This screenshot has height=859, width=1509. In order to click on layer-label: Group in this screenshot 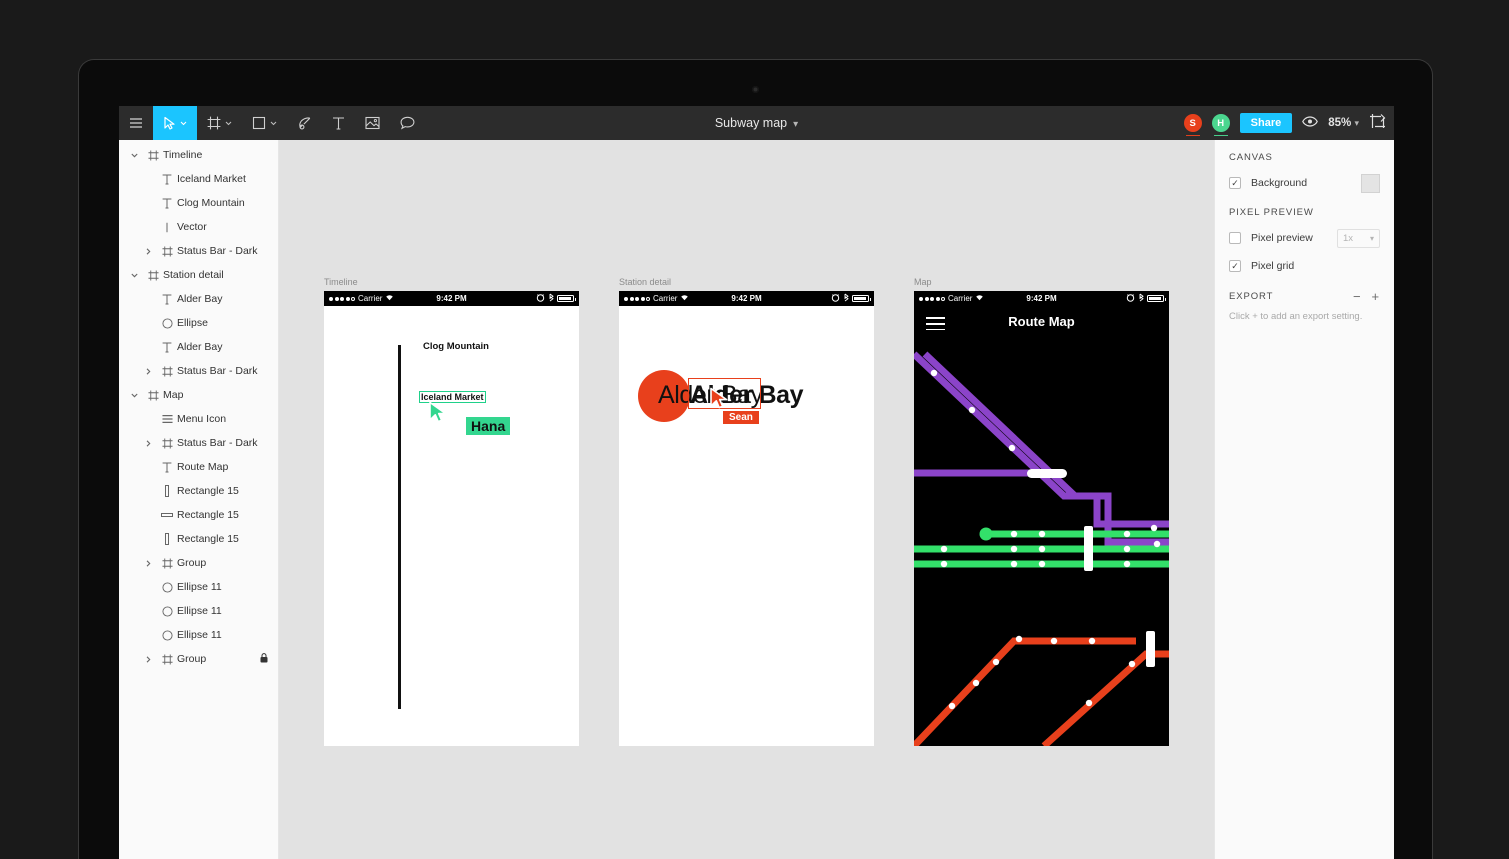, I will do `click(192, 563)`.